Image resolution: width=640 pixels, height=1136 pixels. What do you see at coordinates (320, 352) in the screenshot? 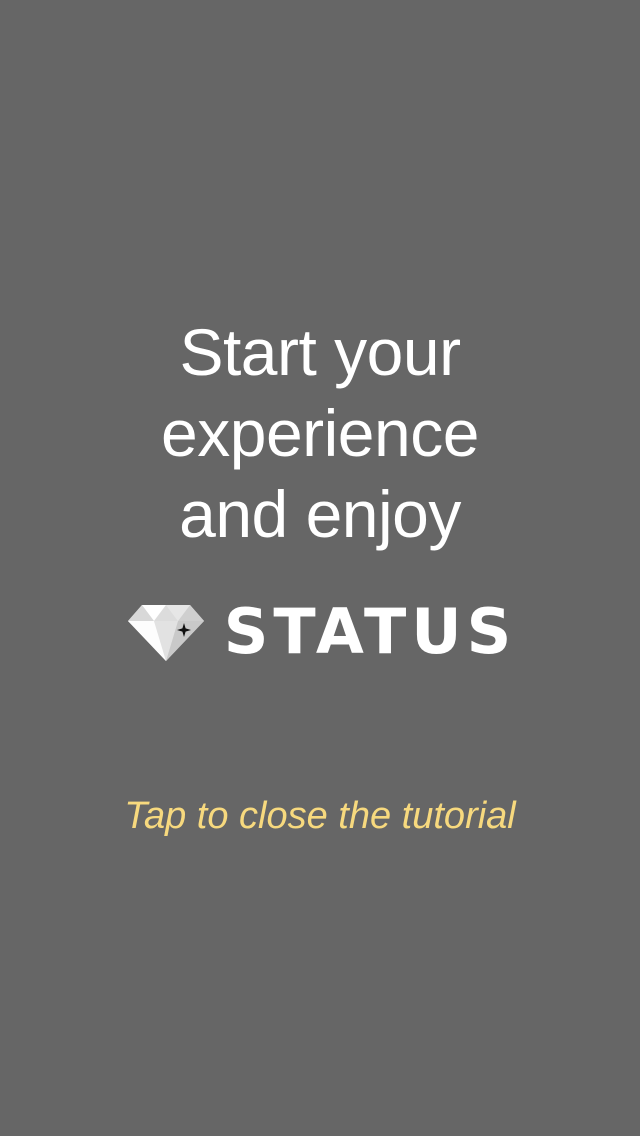
I see `headline-line-1: Start your` at bounding box center [320, 352].